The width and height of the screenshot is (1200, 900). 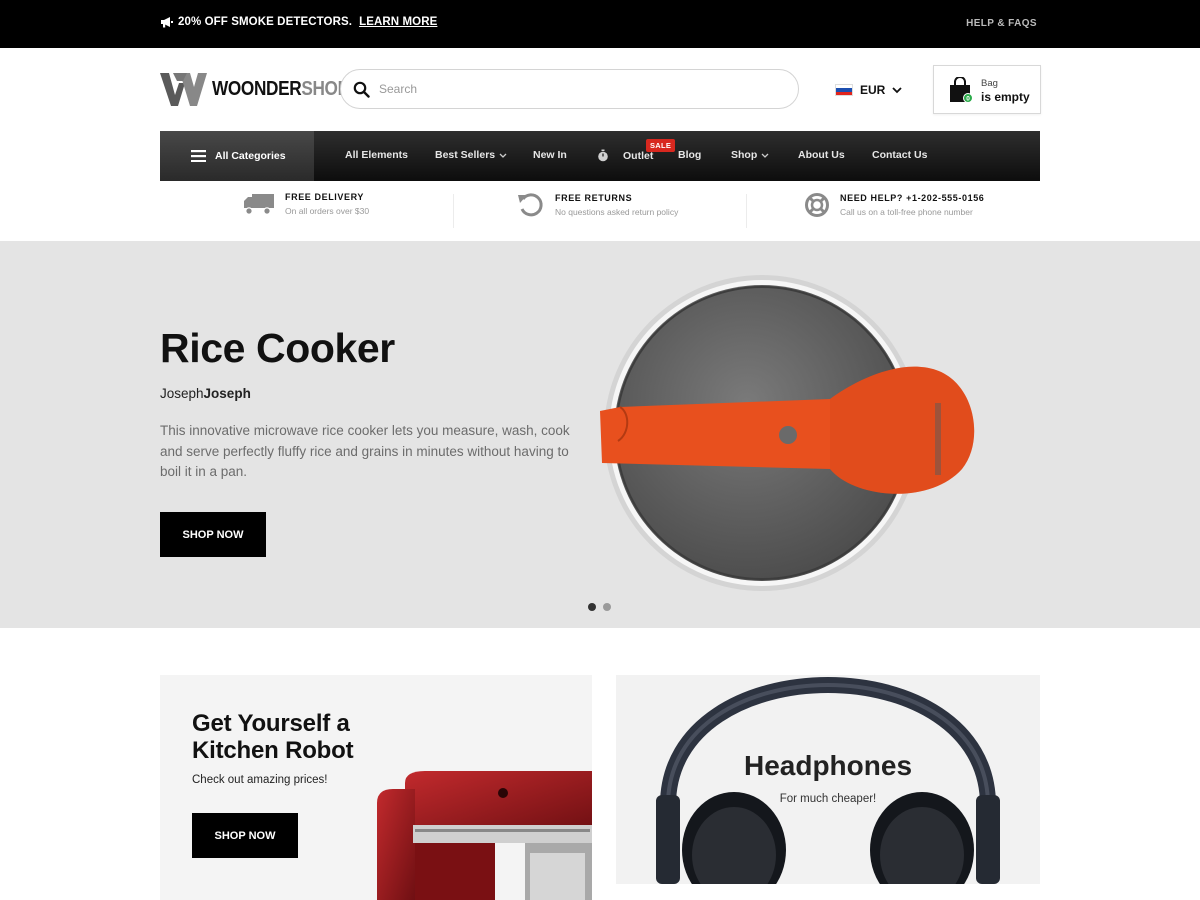 I want to click on feature-title: FREE DELIVERY, so click(x=324, y=197).